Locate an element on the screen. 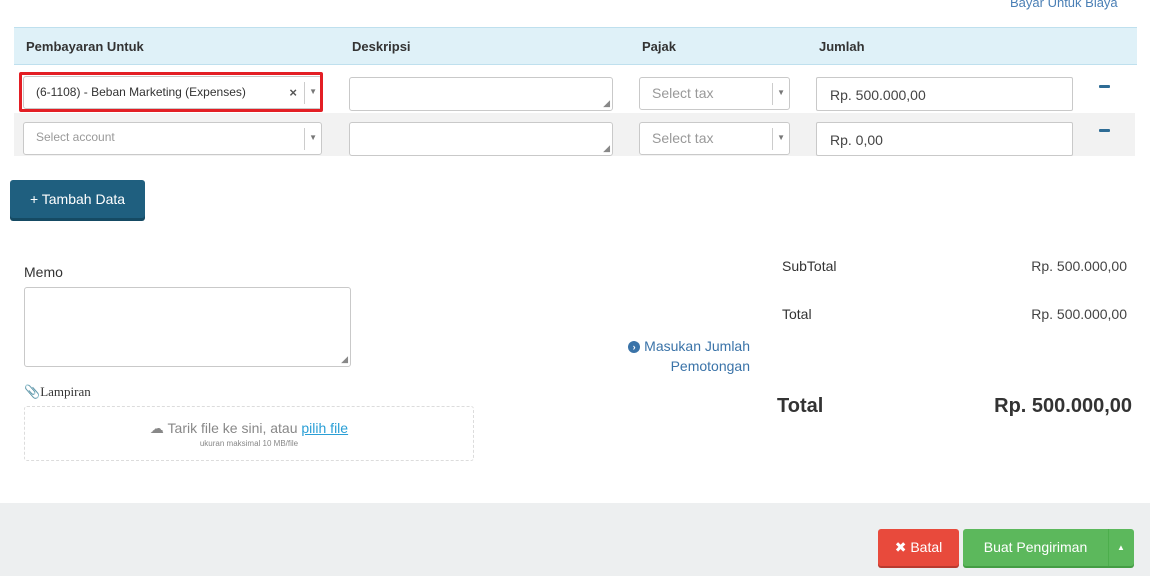 Image resolution: width=1150 pixels, height=576 pixels. deduction-link-line1: Masukan Jumlah is located at coordinates (697, 346).